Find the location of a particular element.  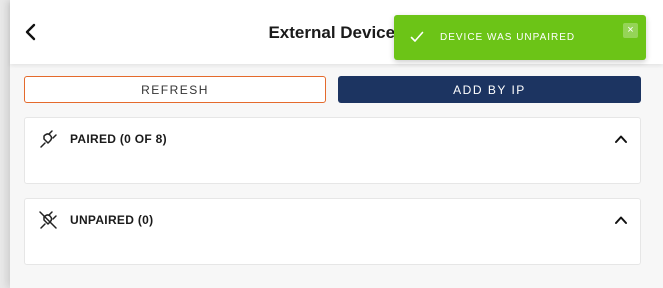

add-by-ip-button: ADD BY IP is located at coordinates (489, 89).